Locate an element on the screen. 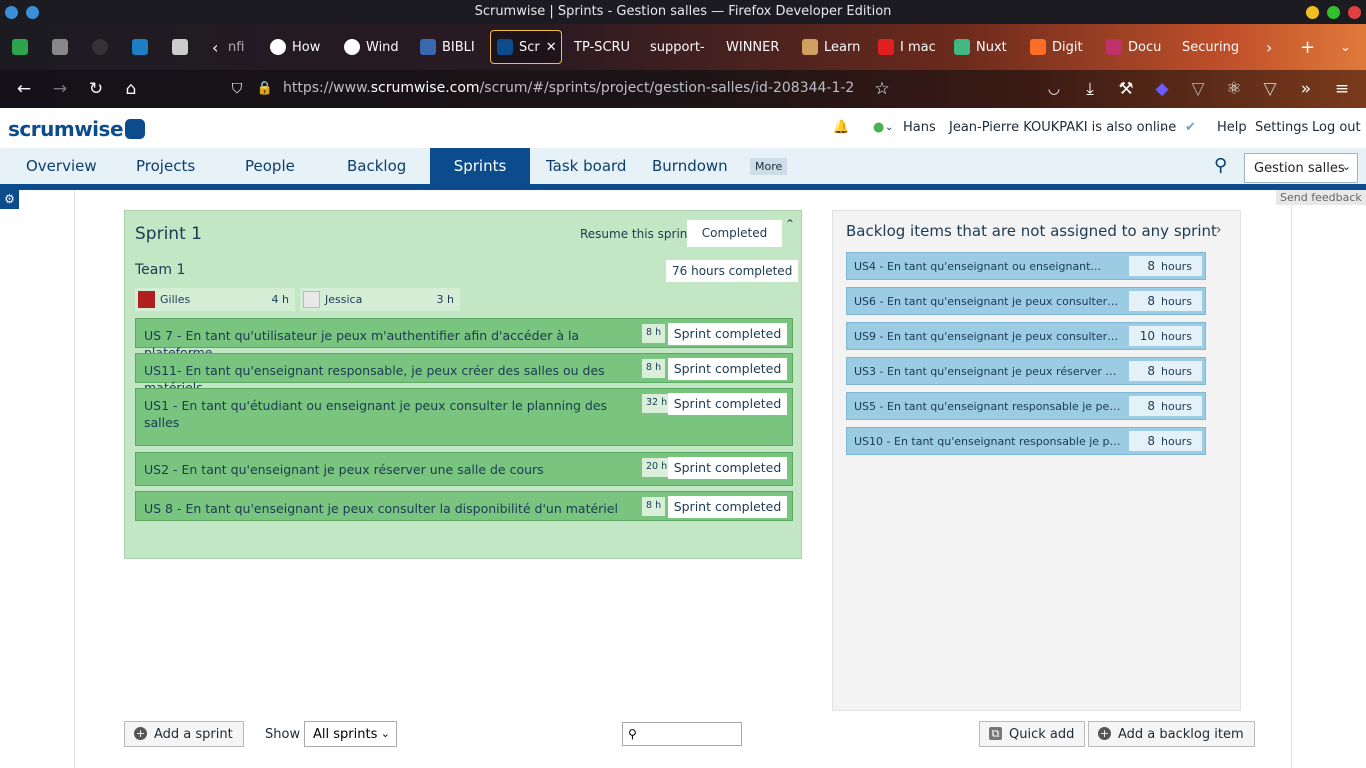 The height and width of the screenshot is (768, 1366). tab-scroll-left-button: ‹ is located at coordinates (213, 47).